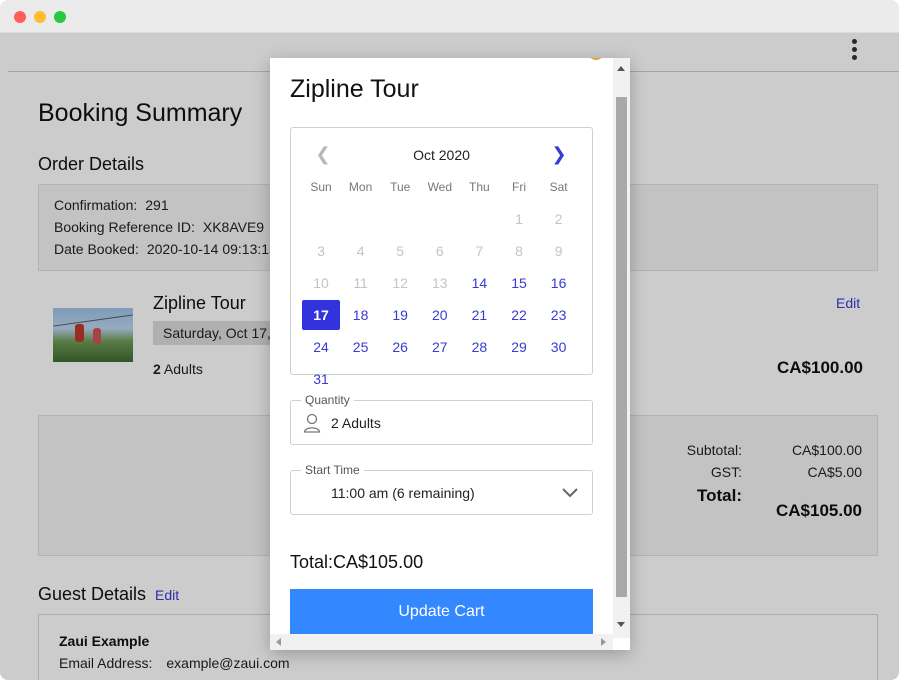  What do you see at coordinates (441, 155) in the screenshot?
I see `calendar-month-label: Oct 2020` at bounding box center [441, 155].